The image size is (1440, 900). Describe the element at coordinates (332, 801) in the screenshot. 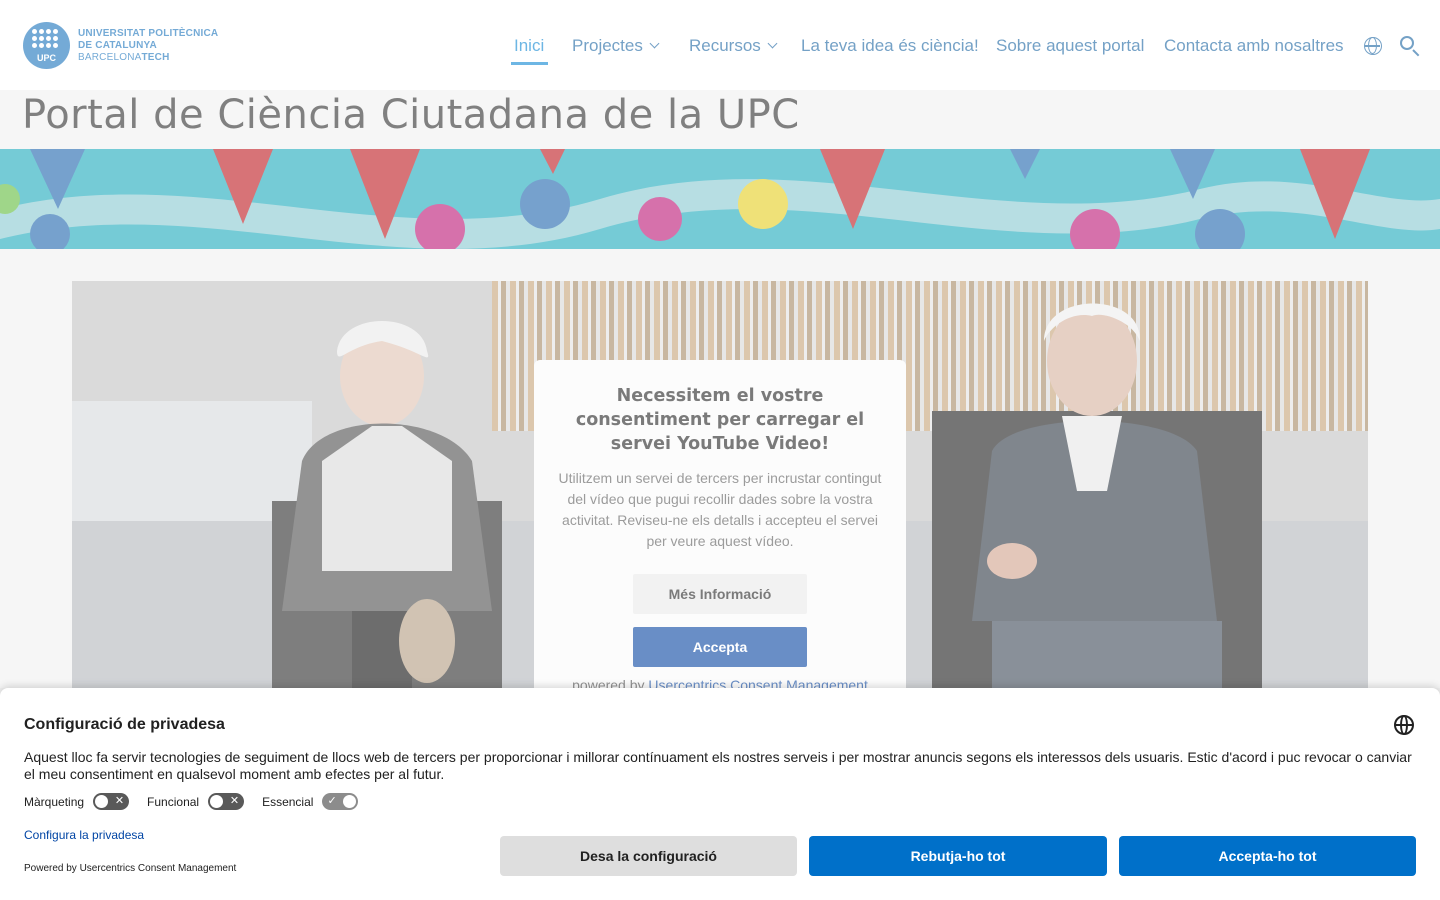

I see `check-icon: ✓` at that location.